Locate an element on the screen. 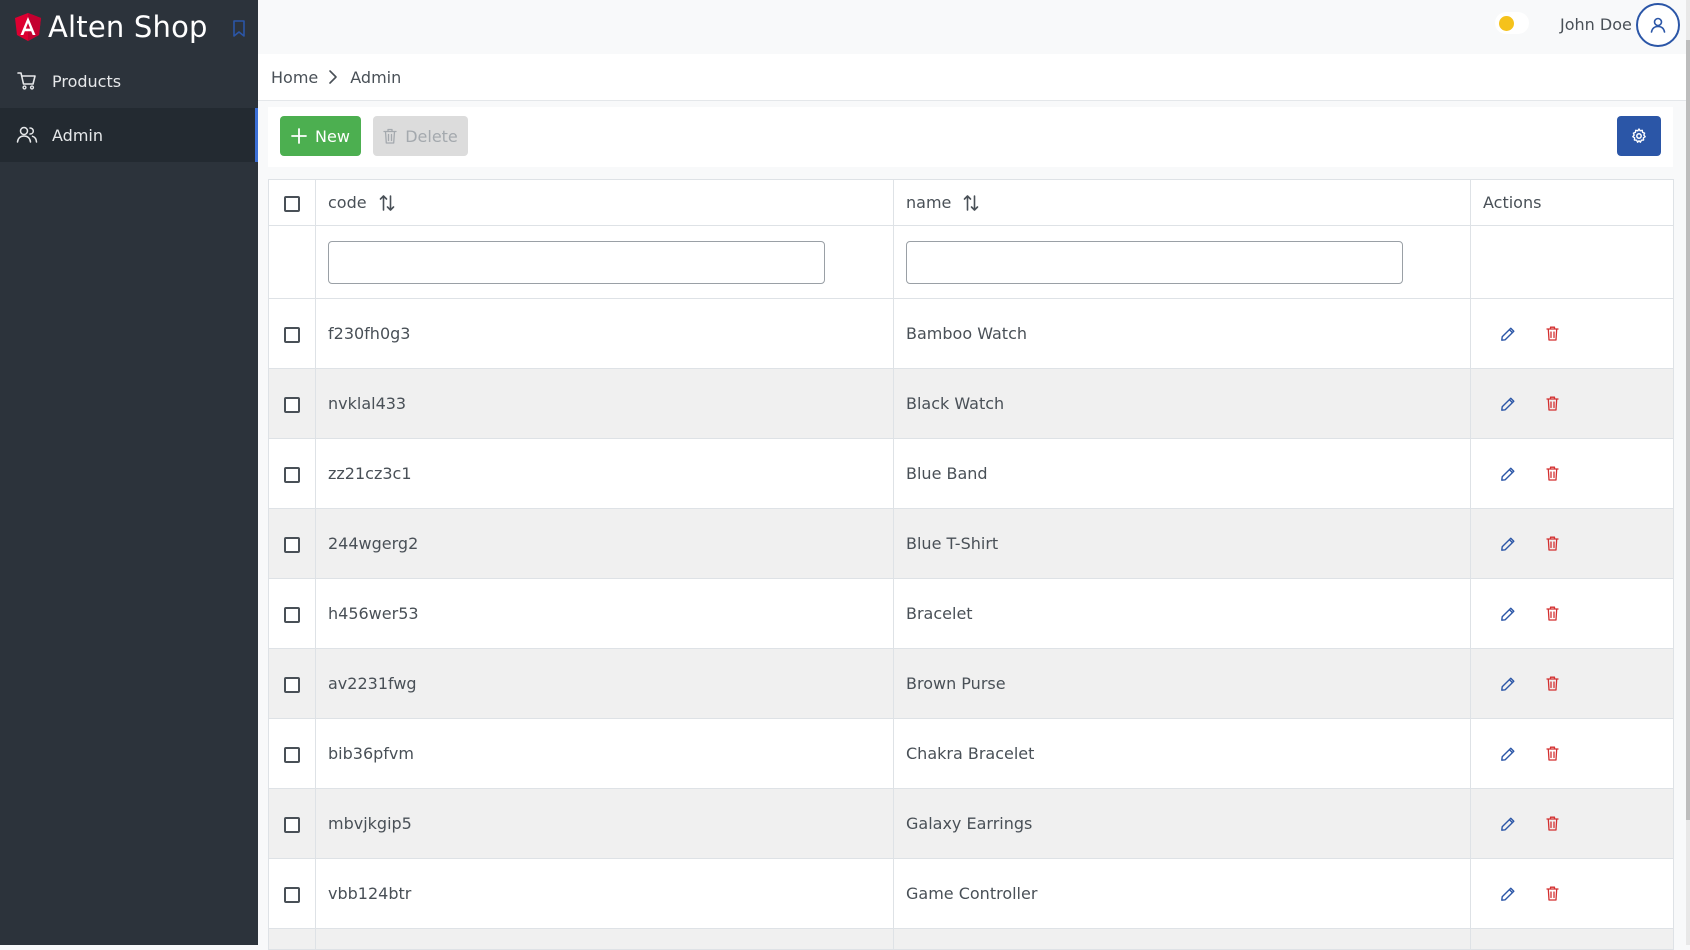 The height and width of the screenshot is (950, 1690). select-all-checkbox is located at coordinates (292, 203).